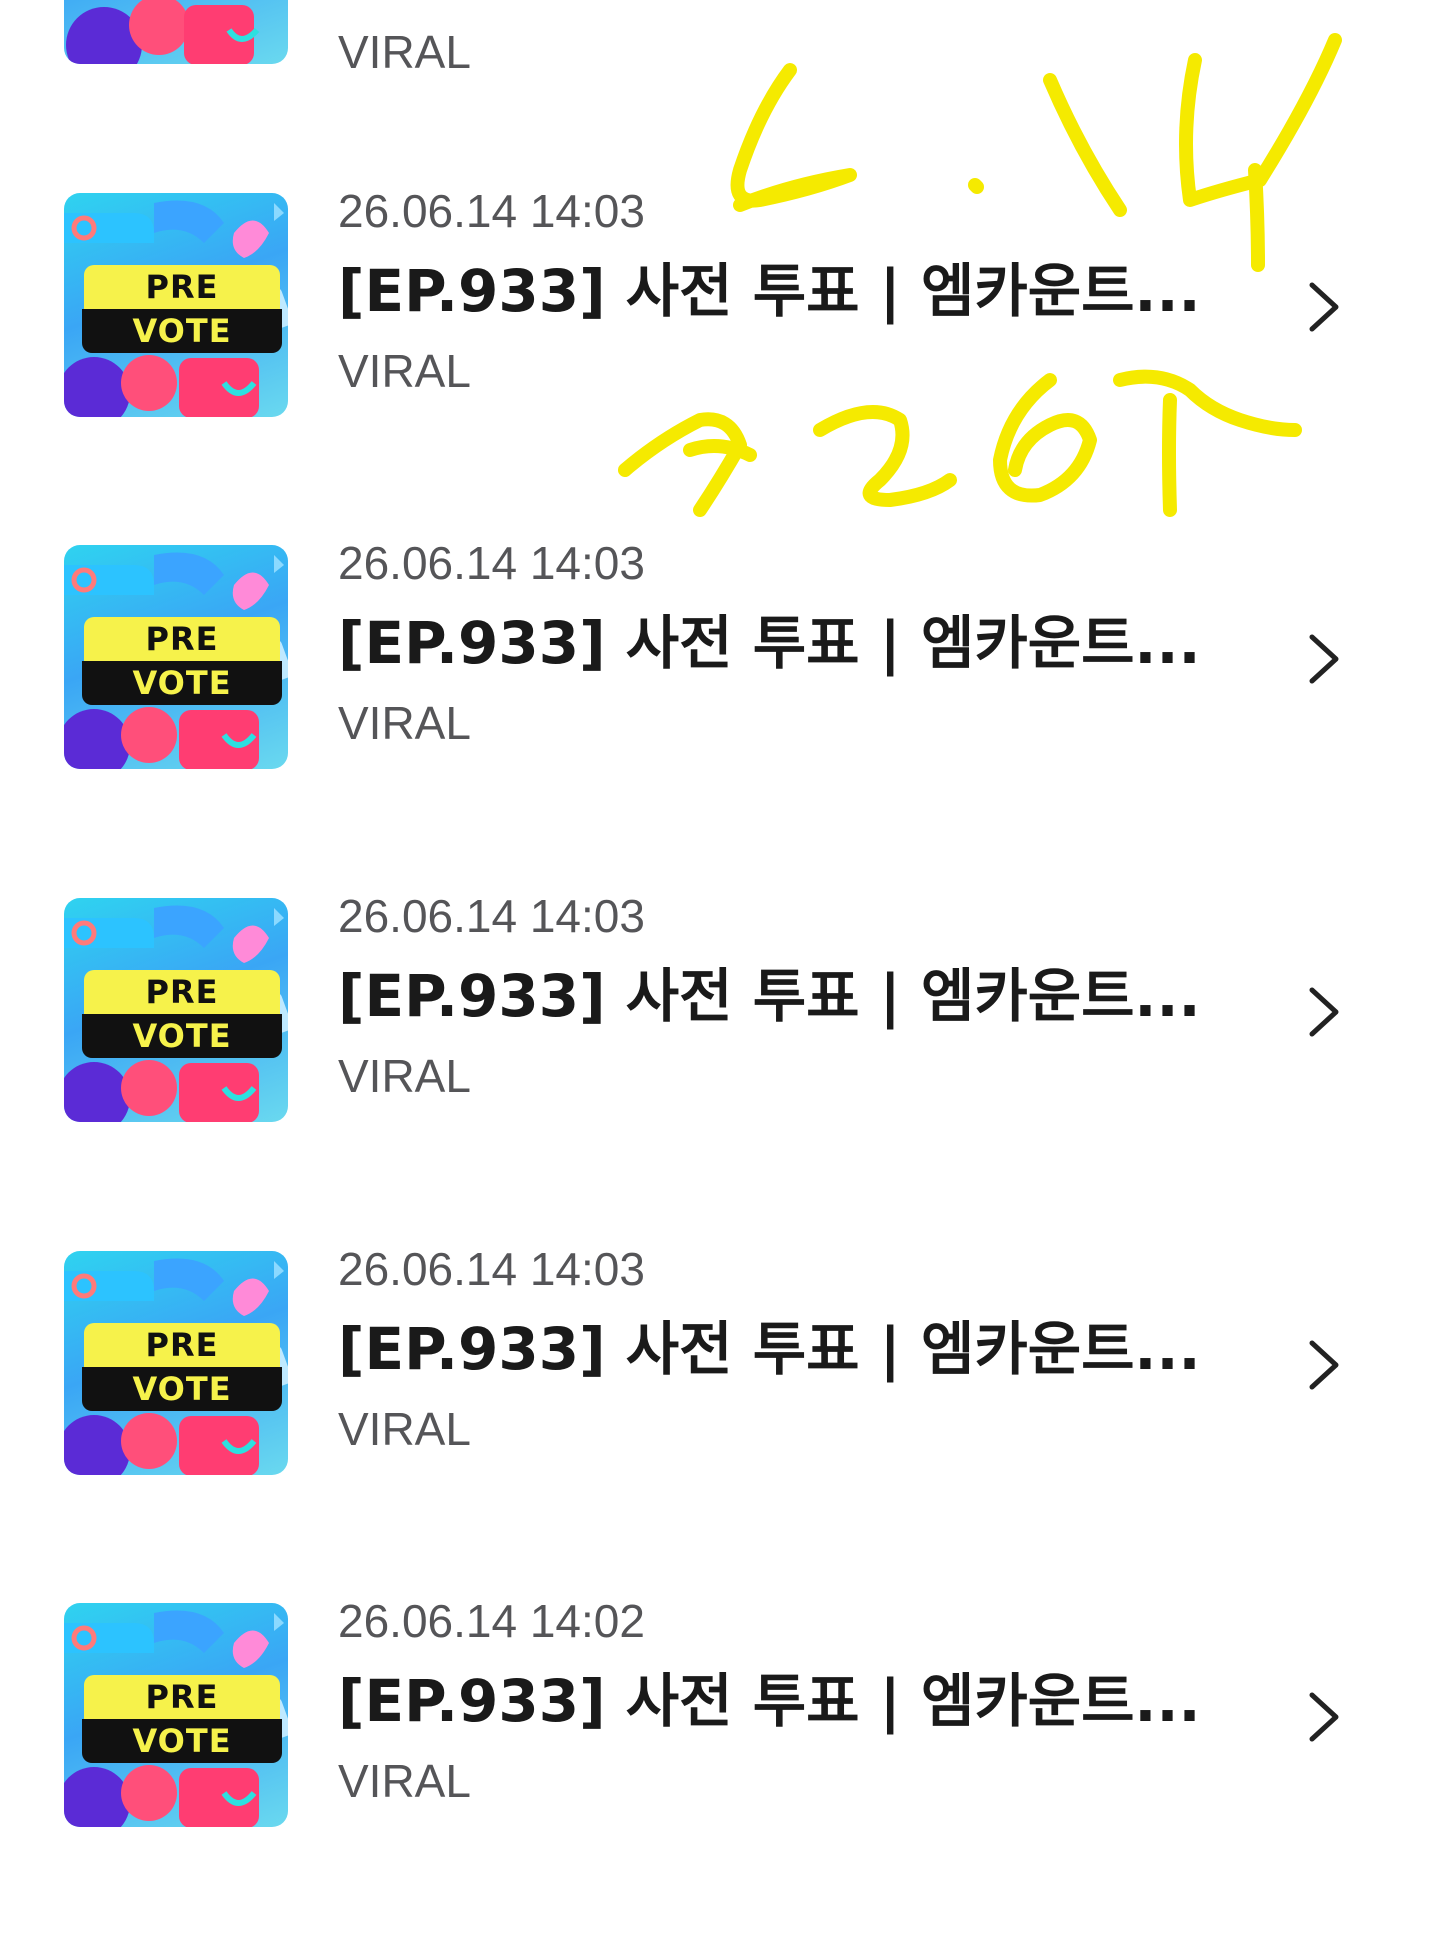 This screenshot has height=1955, width=1429. What do you see at coordinates (714, 96) in the screenshot?
I see `list-item-partial: VIRAL` at bounding box center [714, 96].